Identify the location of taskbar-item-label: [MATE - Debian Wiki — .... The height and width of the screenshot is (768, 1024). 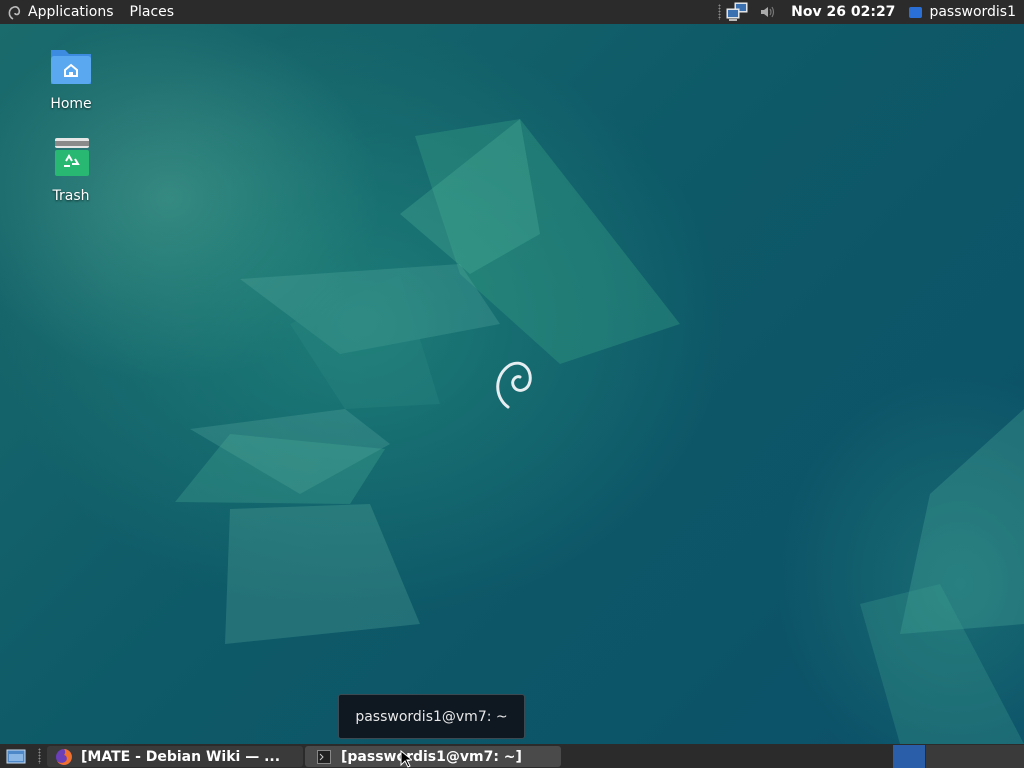
(181, 756).